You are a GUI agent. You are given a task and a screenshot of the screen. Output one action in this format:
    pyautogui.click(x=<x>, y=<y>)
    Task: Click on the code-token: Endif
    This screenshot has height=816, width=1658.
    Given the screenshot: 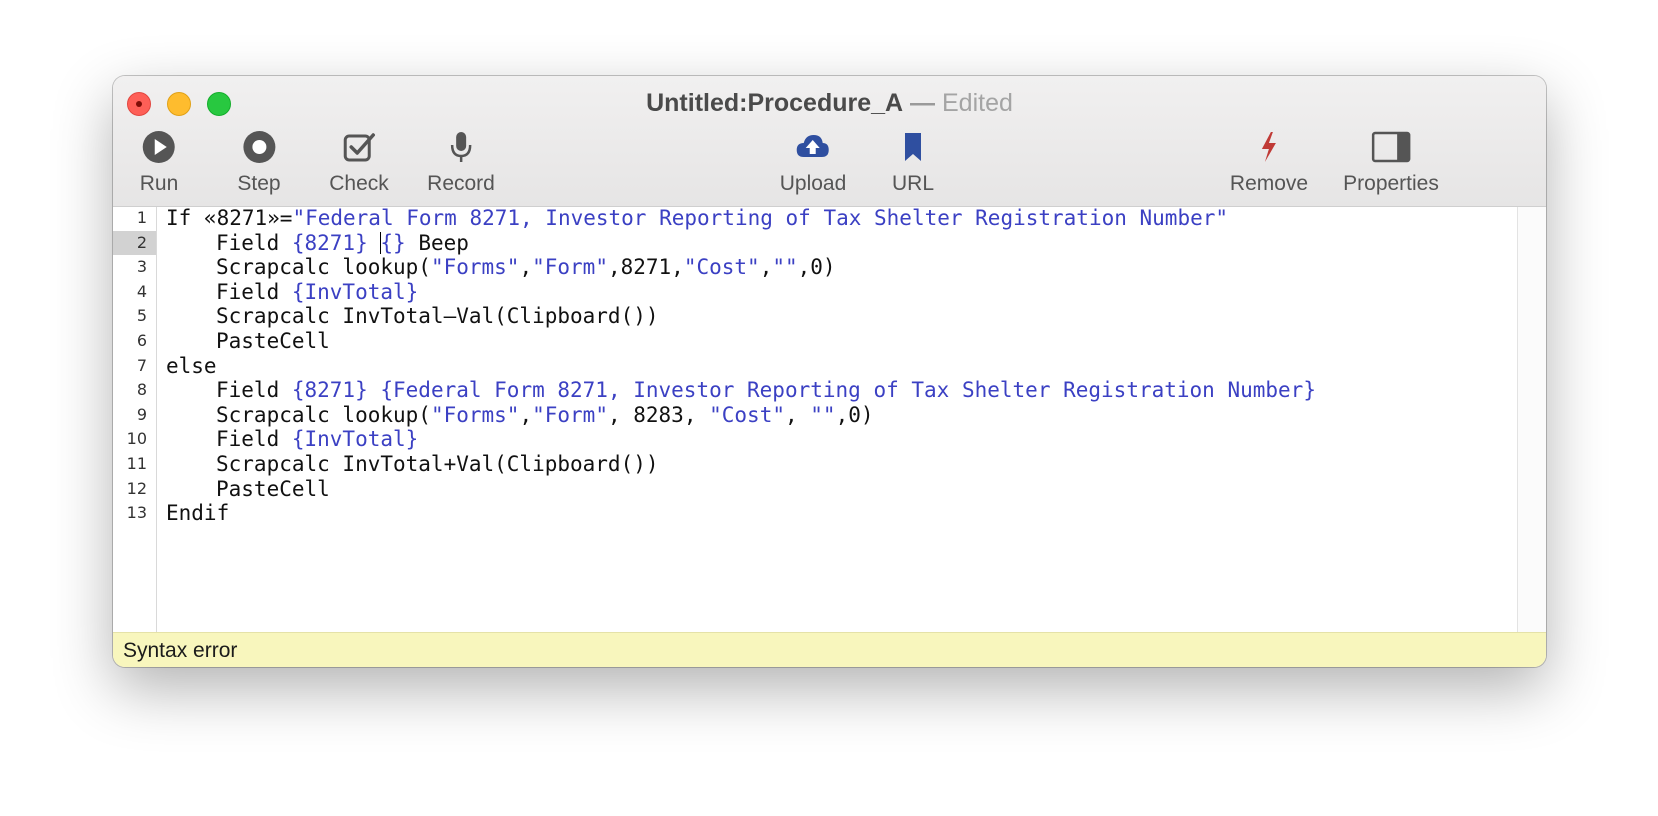 What is the action you would take?
    pyautogui.click(x=198, y=513)
    